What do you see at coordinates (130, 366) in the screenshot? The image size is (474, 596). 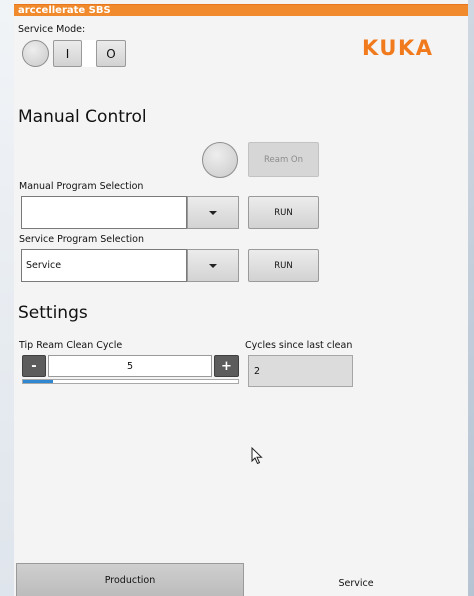 I see `tip-ream-value-field: 5` at bounding box center [130, 366].